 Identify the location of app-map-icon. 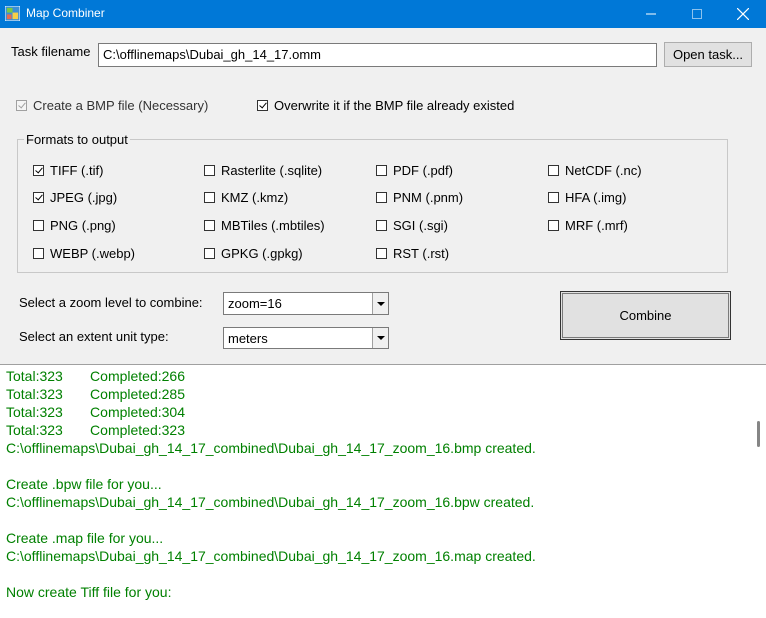
(12, 13).